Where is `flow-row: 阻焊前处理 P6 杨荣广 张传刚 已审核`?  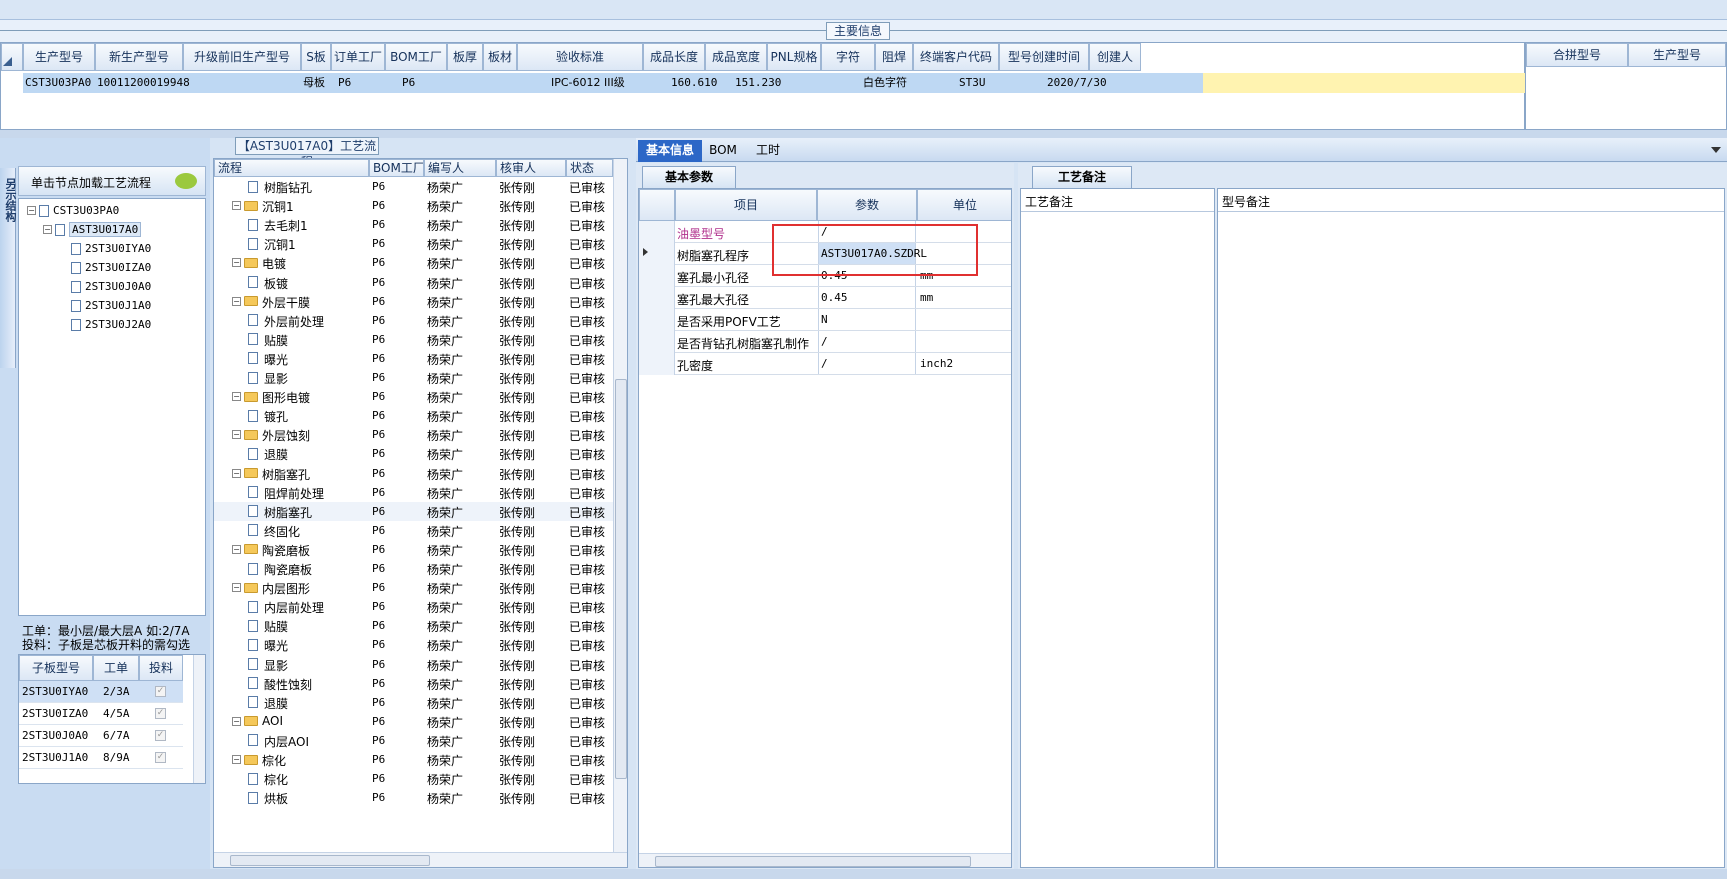 flow-row: 阻焊前处理 P6 杨荣广 张传刚 已审核 is located at coordinates (413, 492).